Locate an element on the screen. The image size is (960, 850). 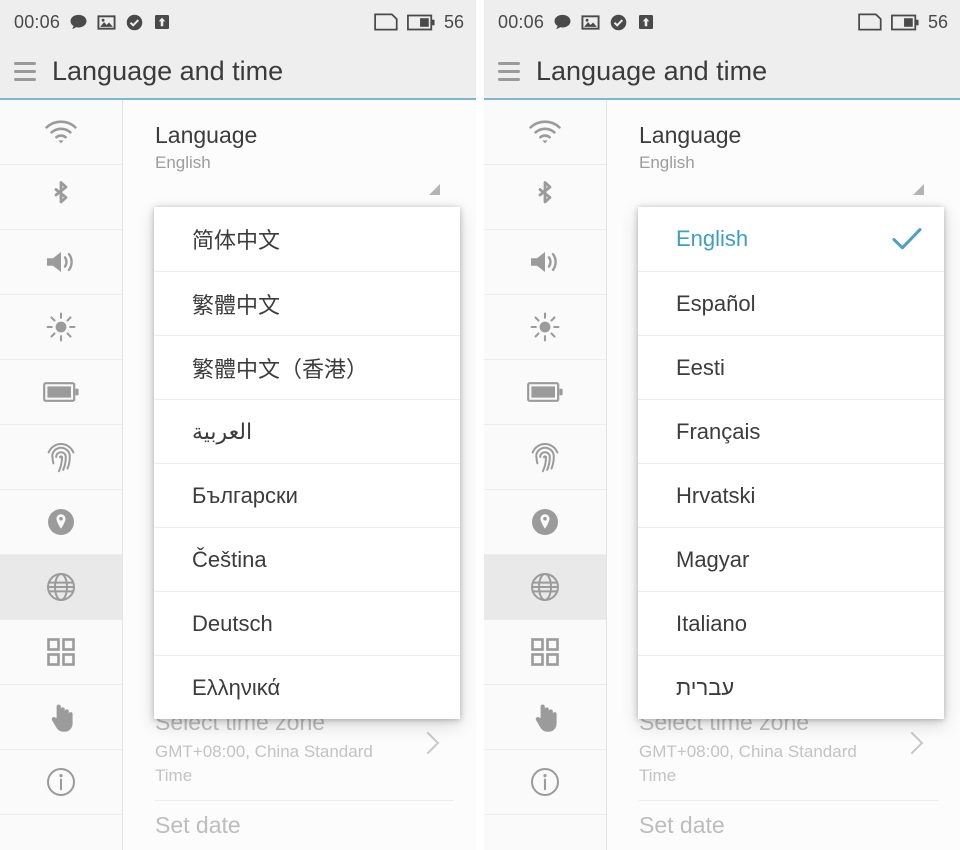
location-pin-icon is located at coordinates (61, 522).